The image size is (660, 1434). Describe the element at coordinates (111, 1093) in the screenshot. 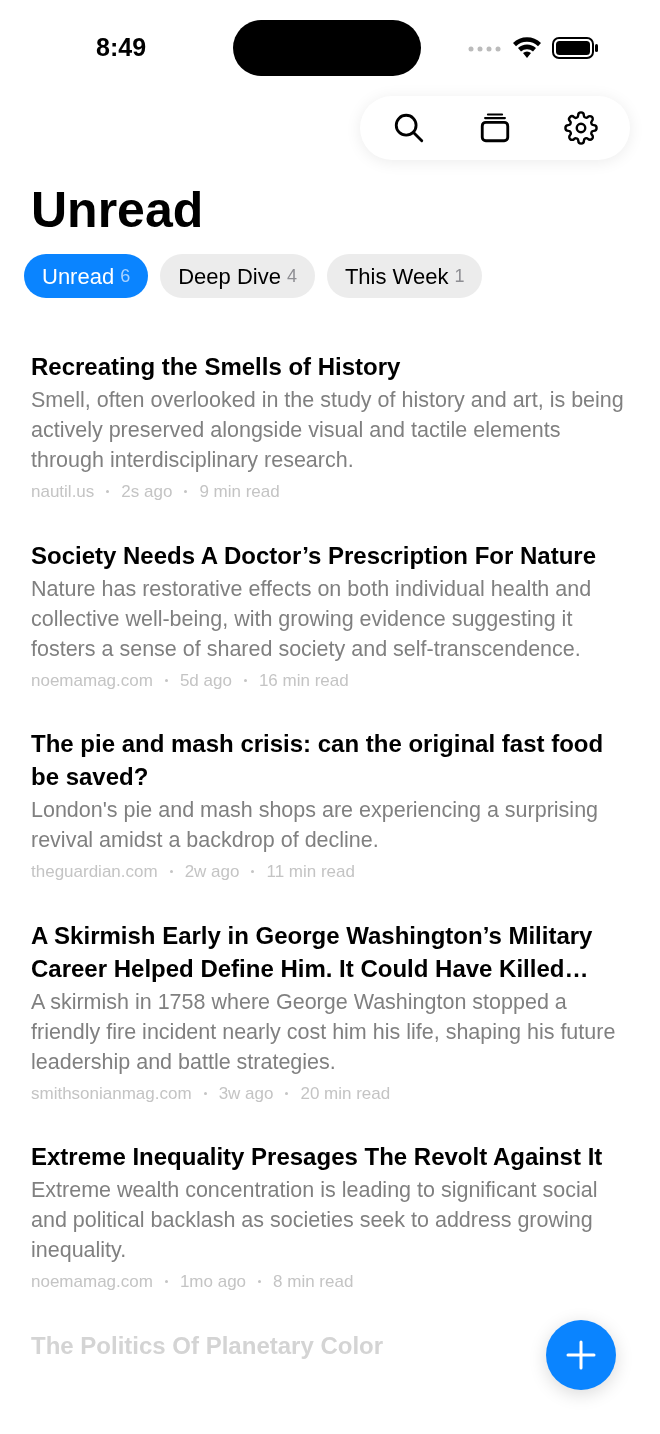

I see `article-source: smithsonianmag.com` at that location.